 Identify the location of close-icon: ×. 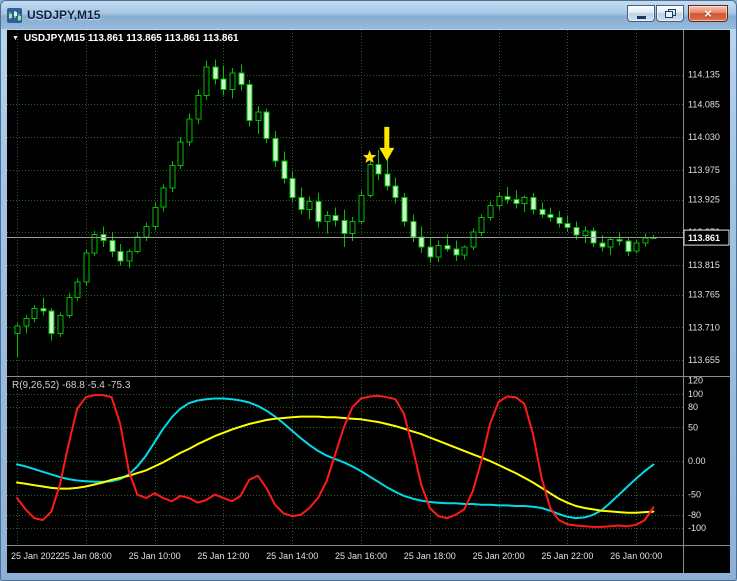
(708, 13).